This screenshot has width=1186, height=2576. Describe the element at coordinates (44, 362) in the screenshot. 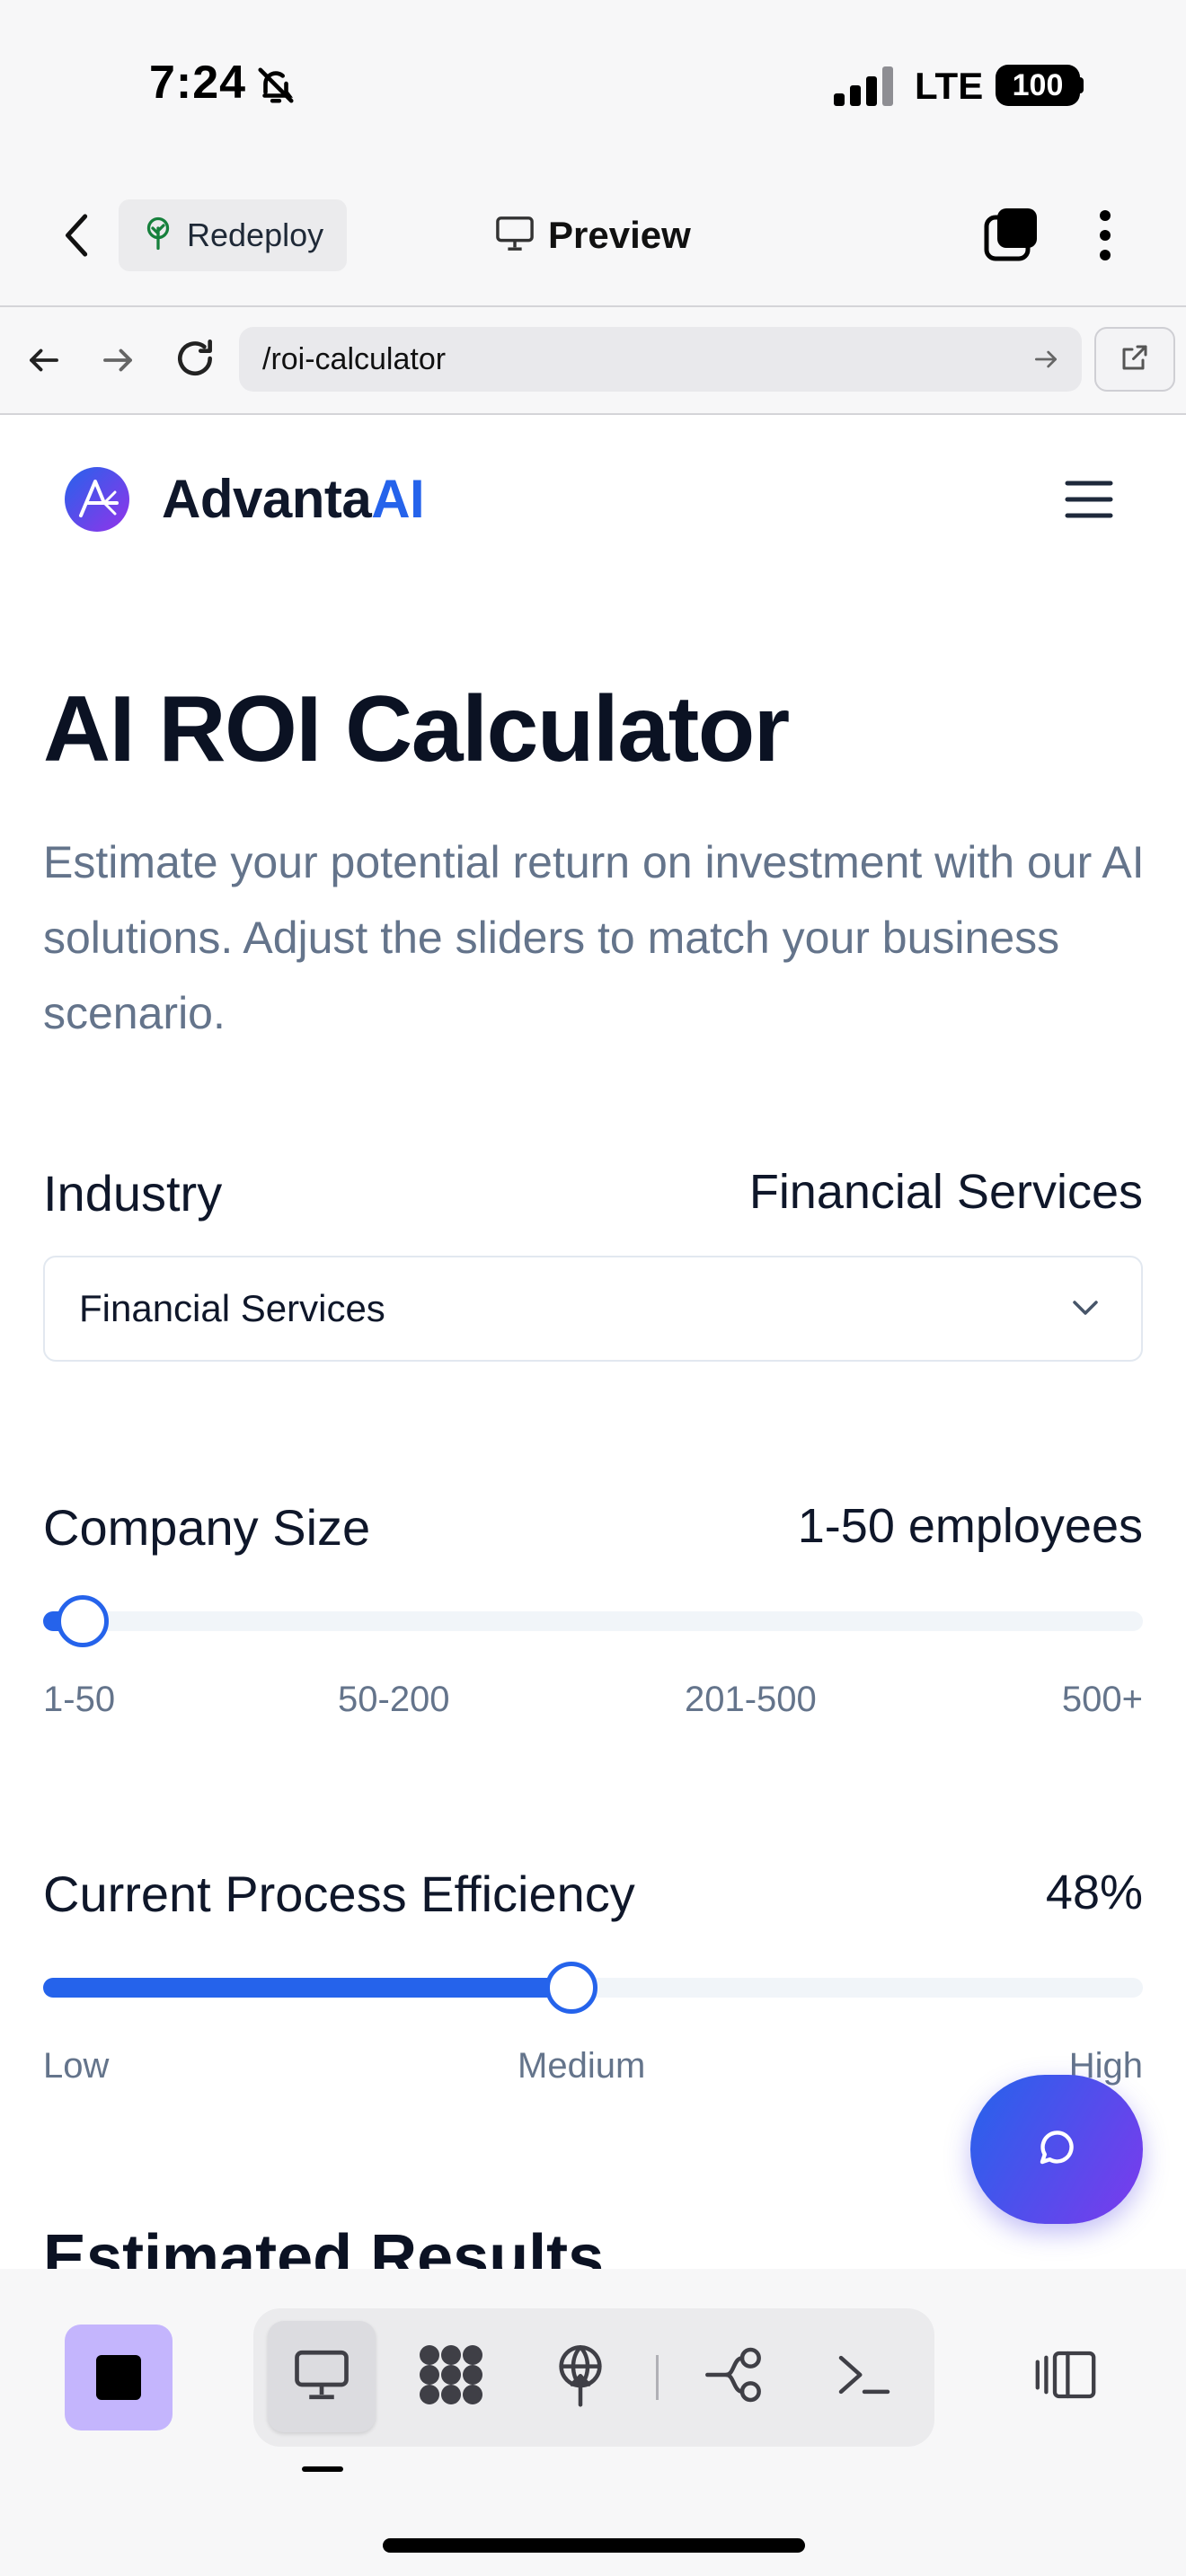

I see `arrow-left-icon` at that location.